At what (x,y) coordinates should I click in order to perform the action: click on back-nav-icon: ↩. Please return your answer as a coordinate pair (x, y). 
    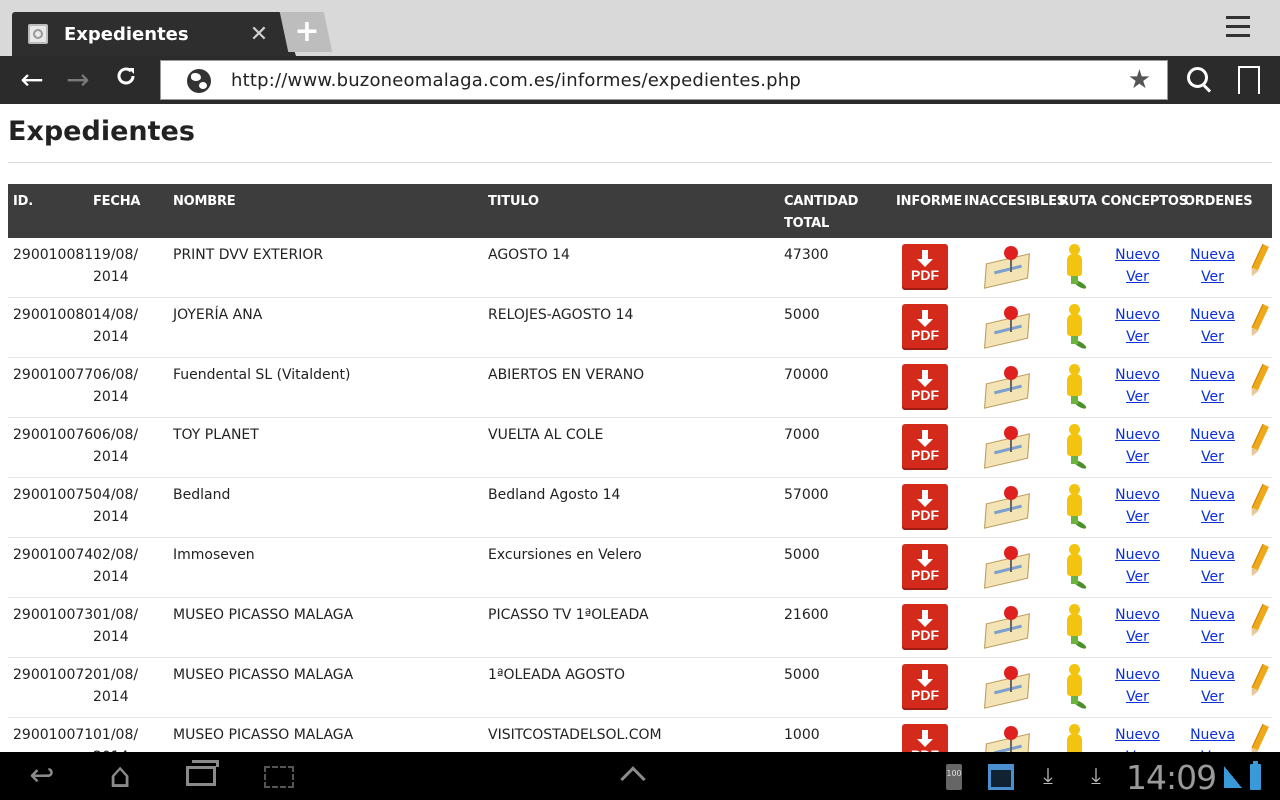
    Looking at the image, I should click on (42, 776).